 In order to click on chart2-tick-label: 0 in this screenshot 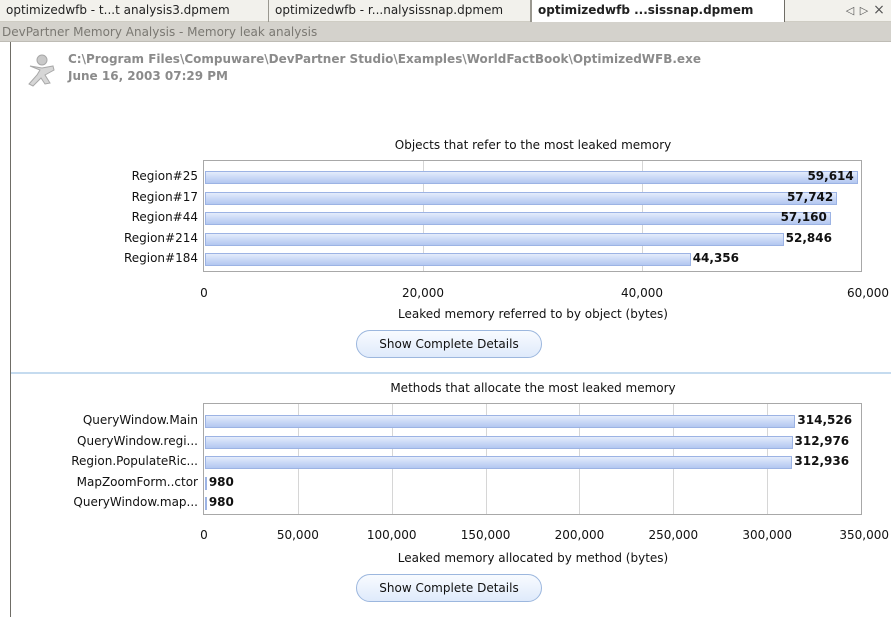, I will do `click(204, 535)`.